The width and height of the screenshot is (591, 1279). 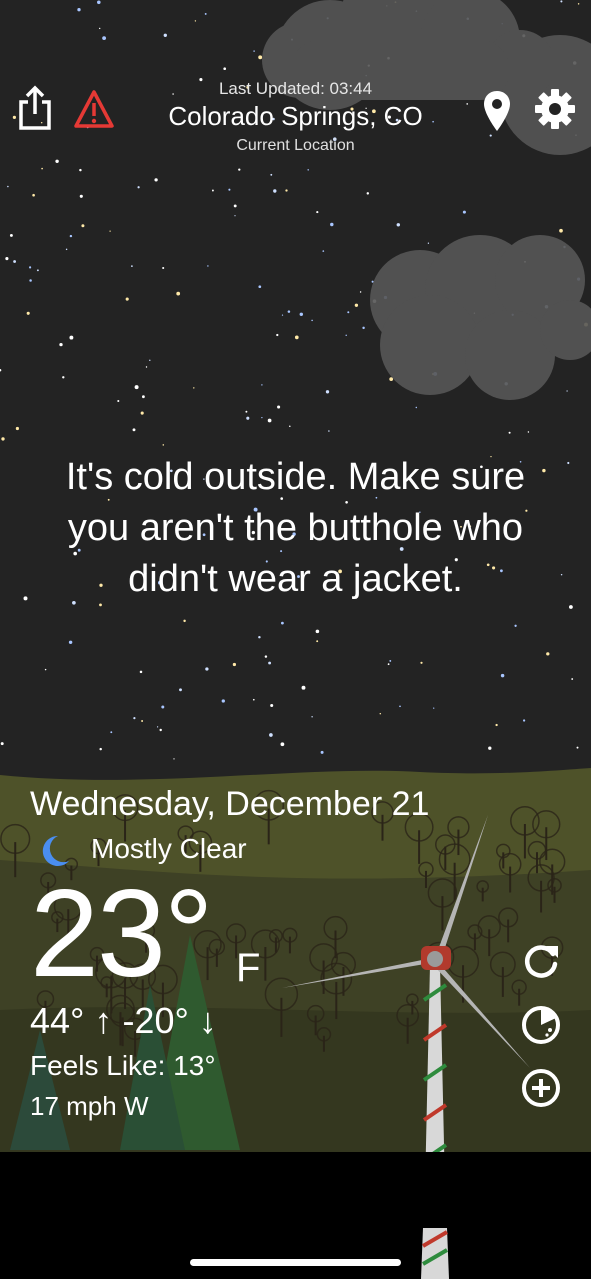 I want to click on refresh-button, so click(x=541, y=961).